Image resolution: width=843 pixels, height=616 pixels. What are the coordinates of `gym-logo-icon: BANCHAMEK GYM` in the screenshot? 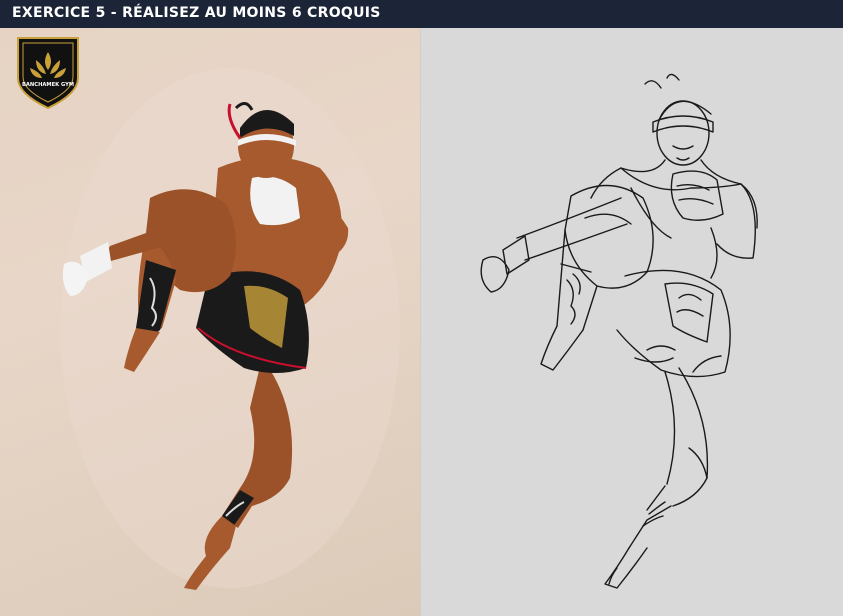 It's located at (48, 72).